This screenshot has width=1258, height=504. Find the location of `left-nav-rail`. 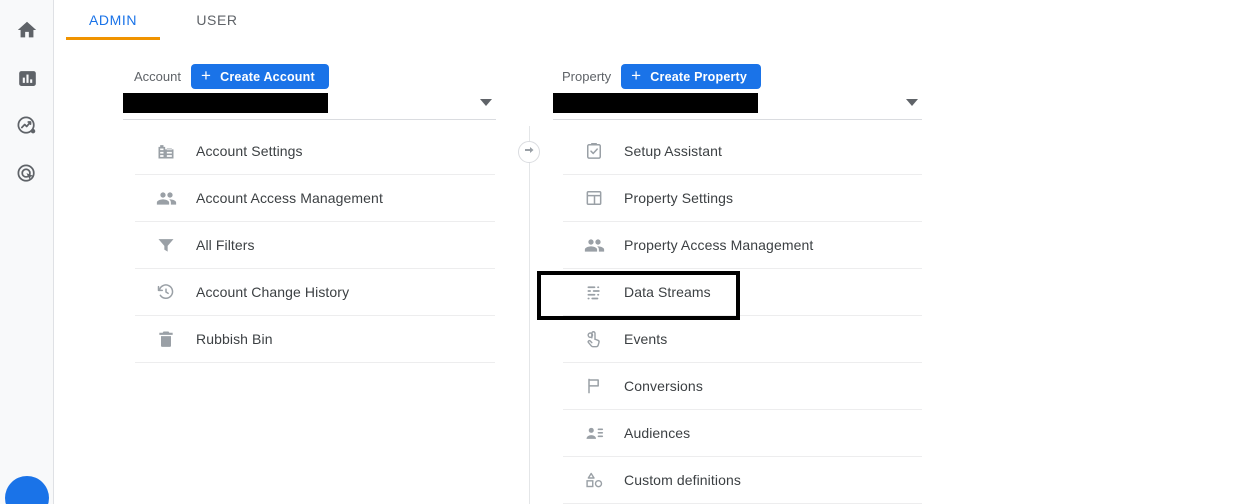

left-nav-rail is located at coordinates (27, 252).